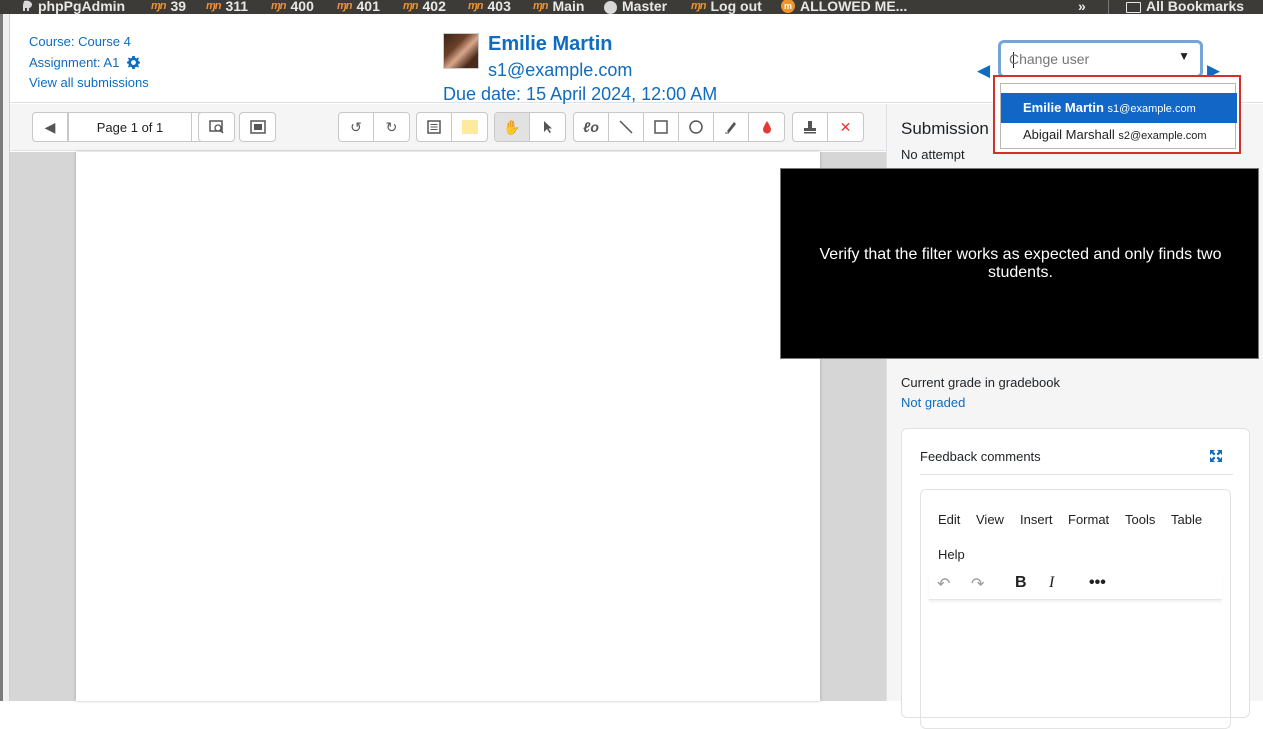 The width and height of the screenshot is (1263, 729). Describe the element at coordinates (1140, 519) in the screenshot. I see `menu-tools: Tools` at that location.